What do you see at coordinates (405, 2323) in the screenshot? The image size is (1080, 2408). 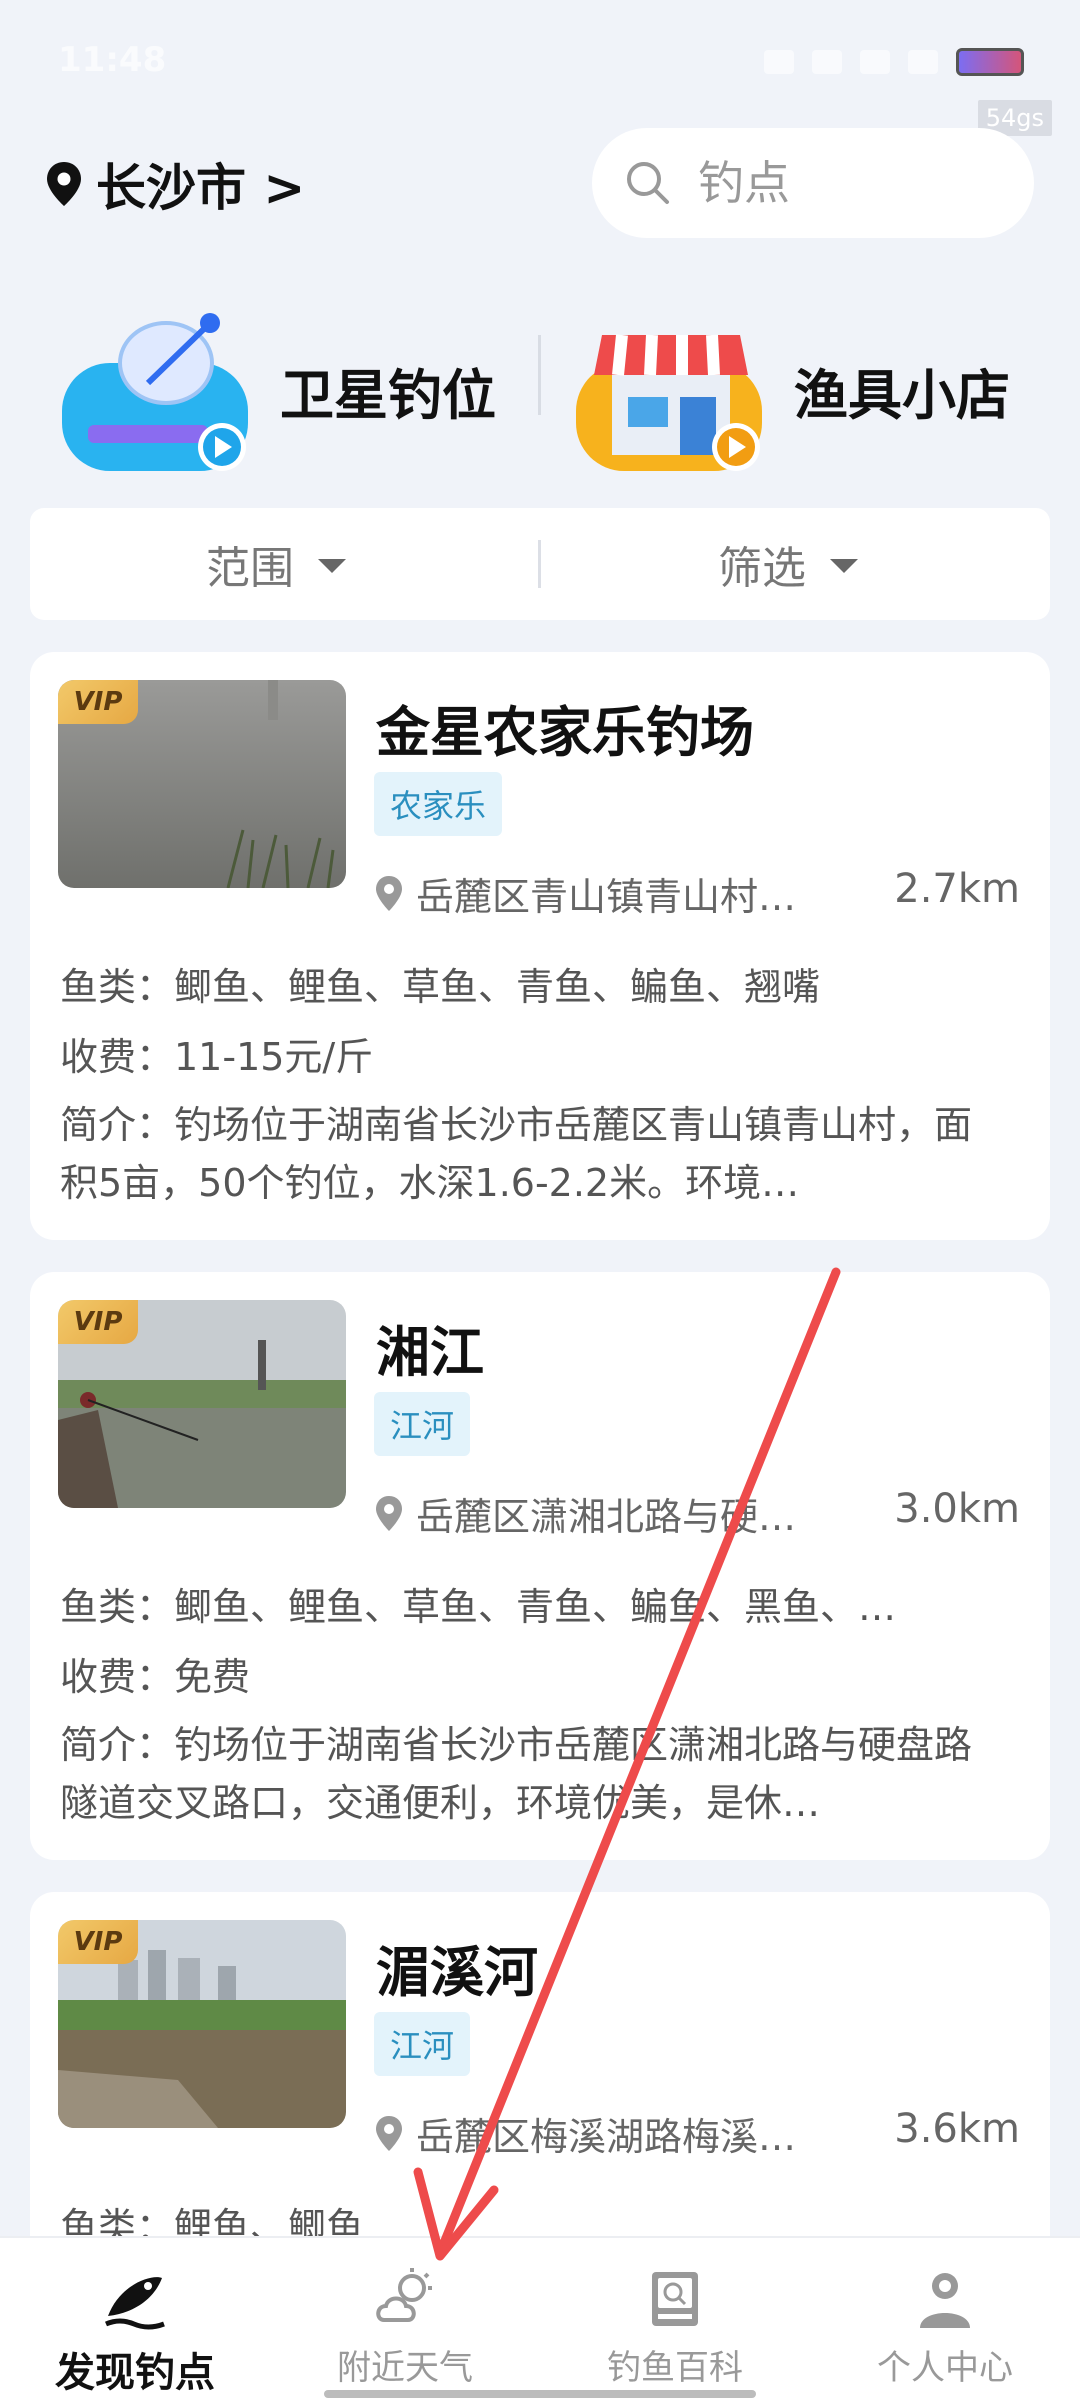 I see `nav-weather: 附近天气` at bounding box center [405, 2323].